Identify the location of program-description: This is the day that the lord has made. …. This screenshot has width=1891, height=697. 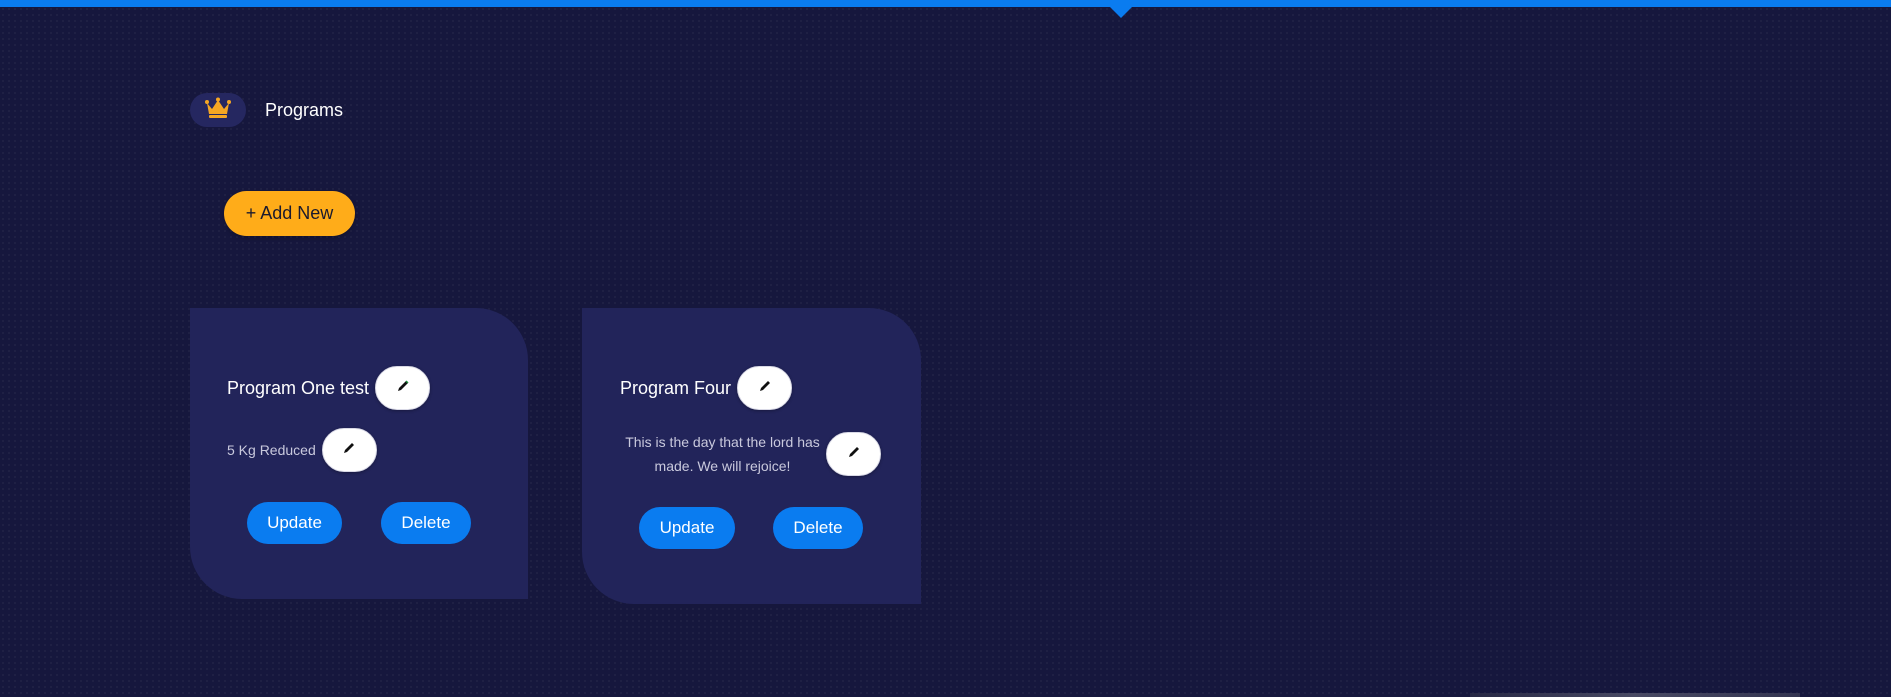
(722, 454).